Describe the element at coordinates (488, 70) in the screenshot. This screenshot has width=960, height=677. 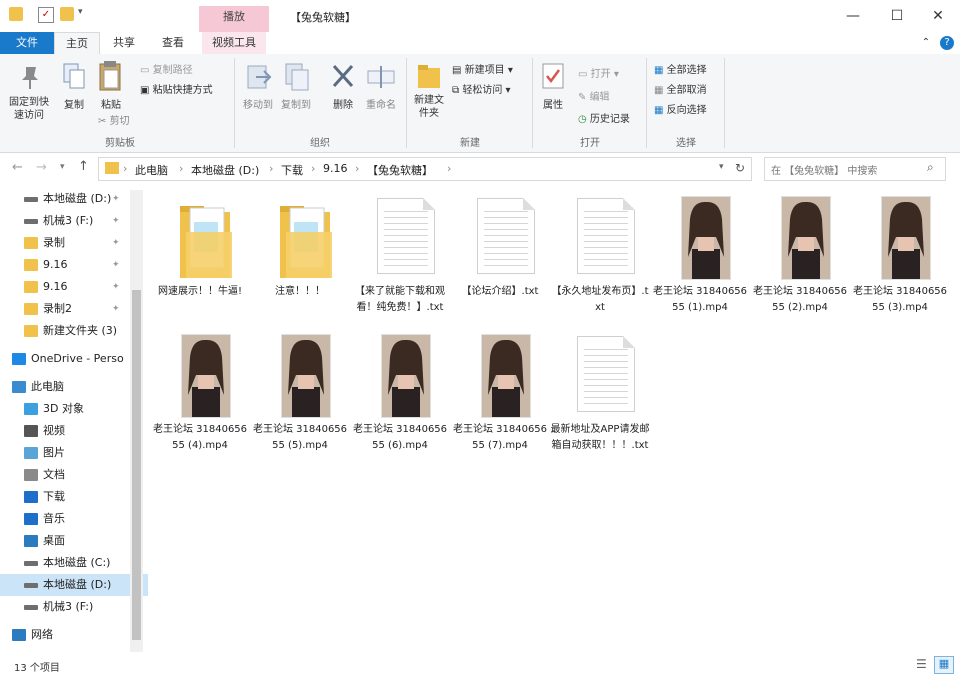
I see `new-item-label: 新建项目 ▾` at that location.